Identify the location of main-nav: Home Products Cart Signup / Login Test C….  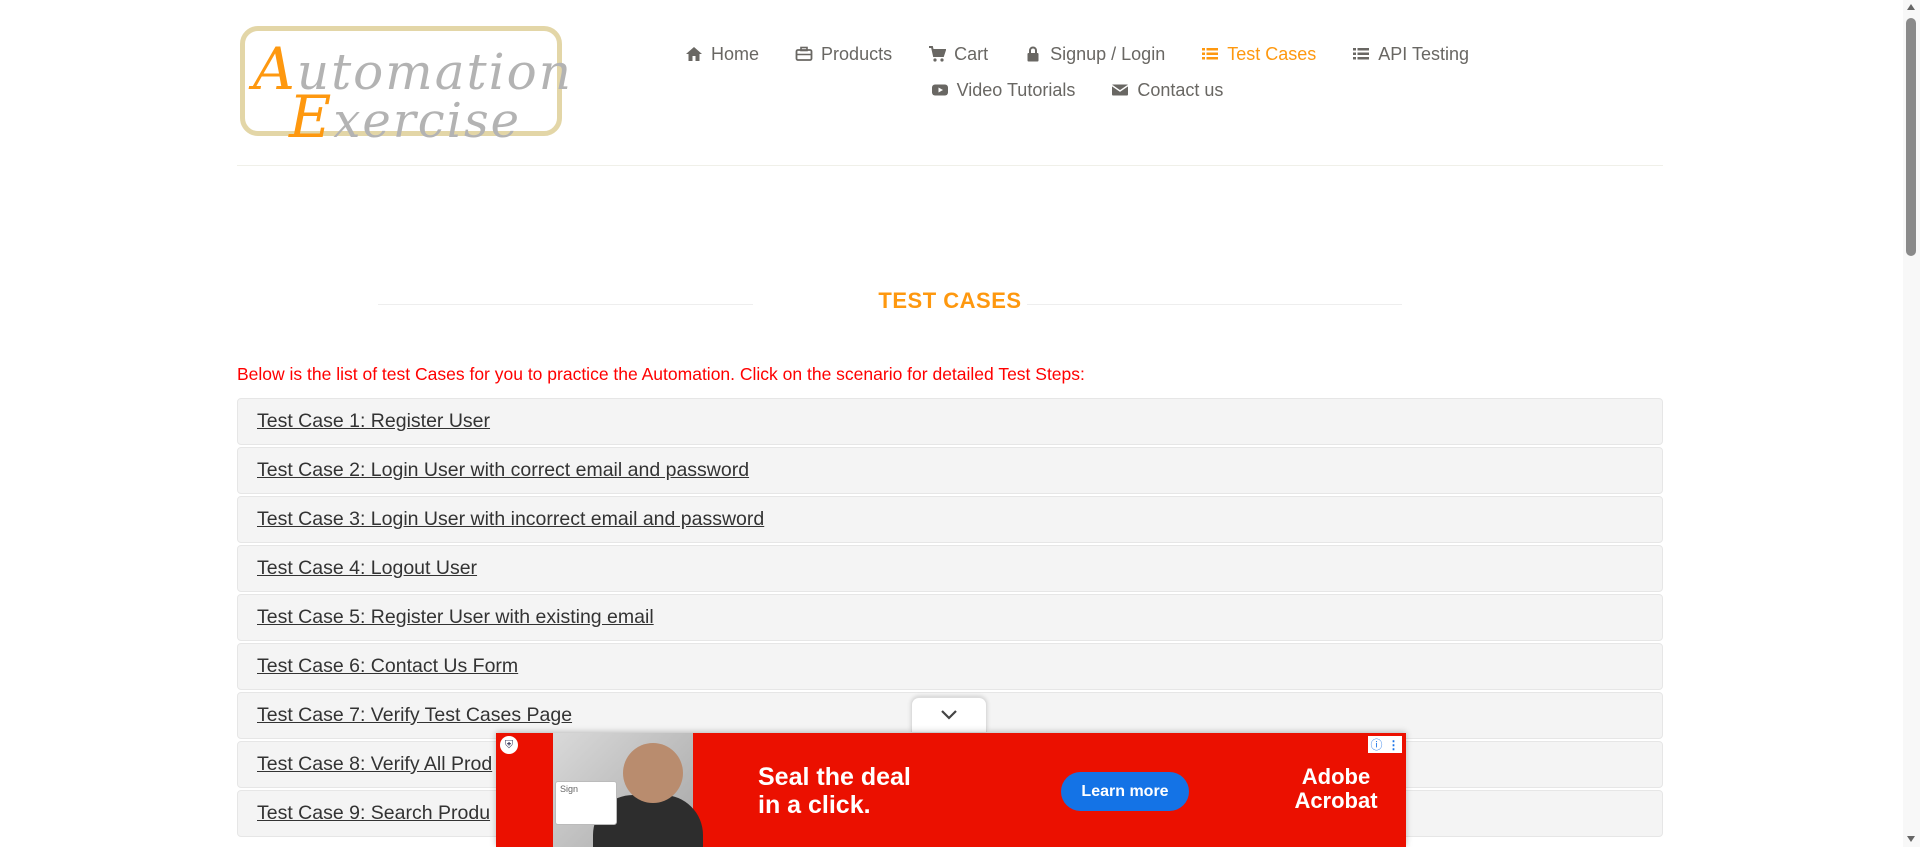
(1077, 72).